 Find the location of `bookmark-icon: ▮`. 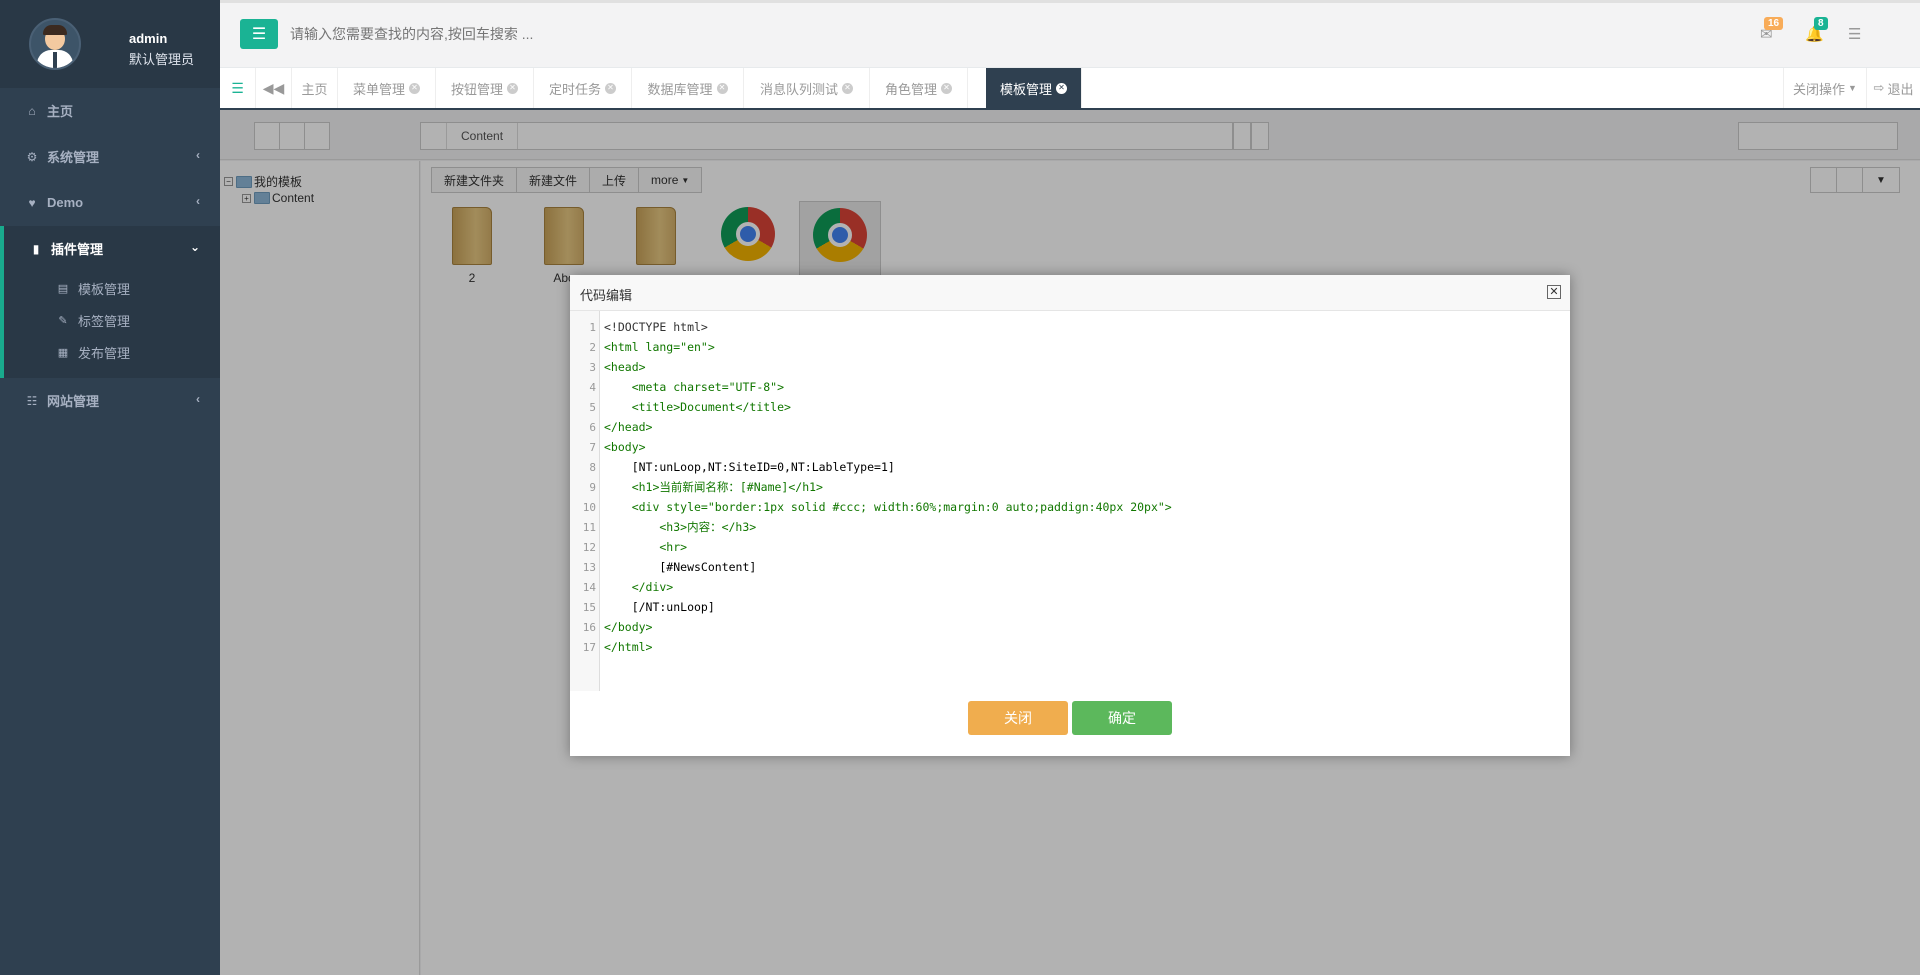

bookmark-icon: ▮ is located at coordinates (36, 248).